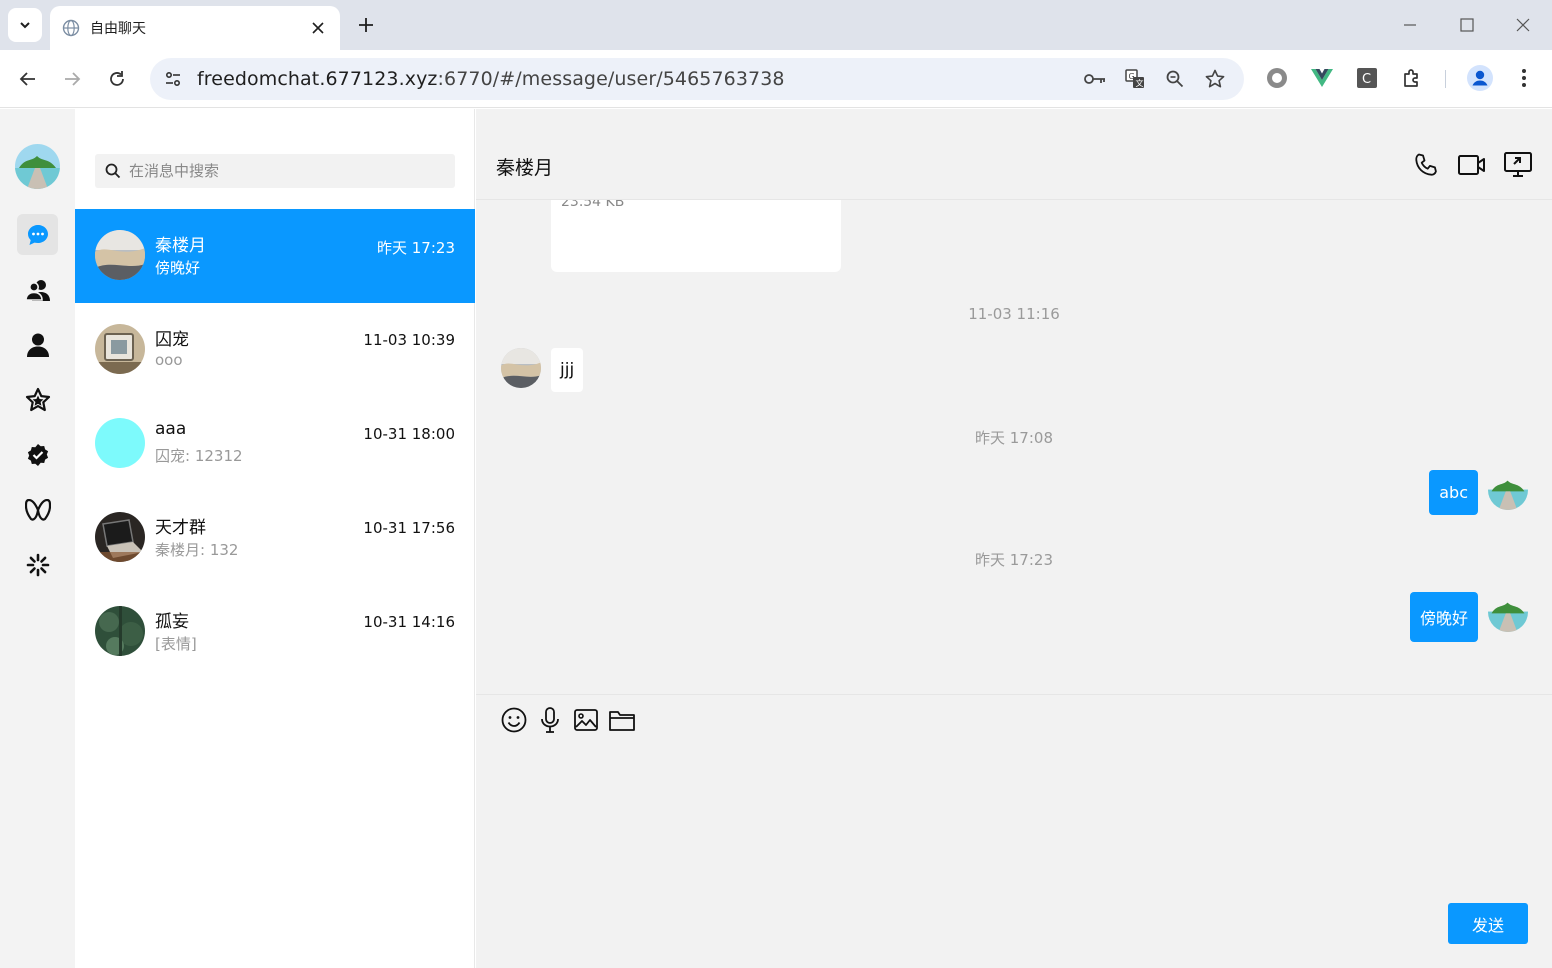 The width and height of the screenshot is (1552, 968). Describe the element at coordinates (176, 644) in the screenshot. I see `conversation-preview: [表情]` at that location.